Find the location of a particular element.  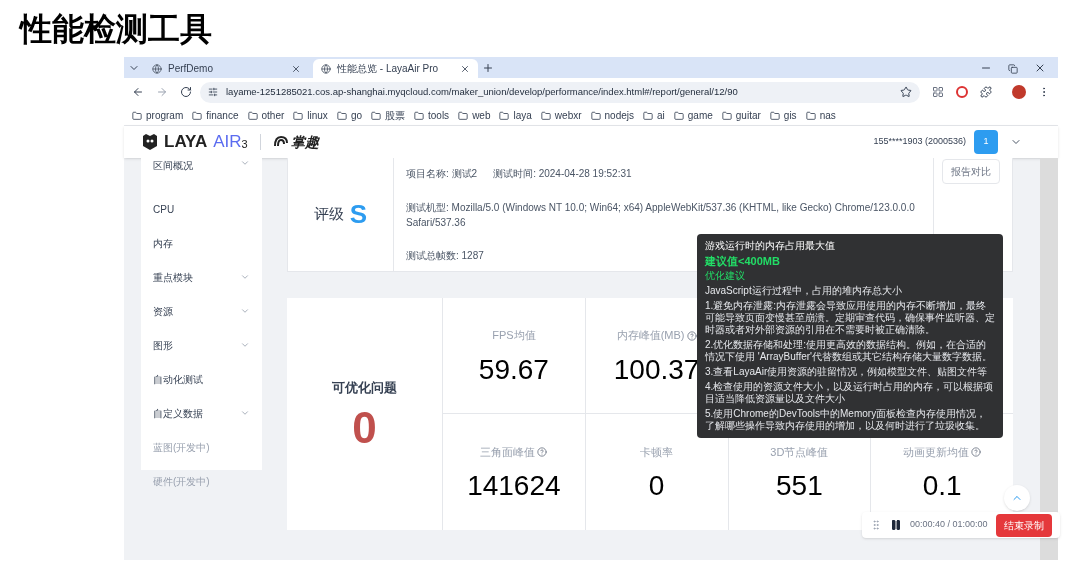

bookmark-item: ai is located at coordinates (654, 115).